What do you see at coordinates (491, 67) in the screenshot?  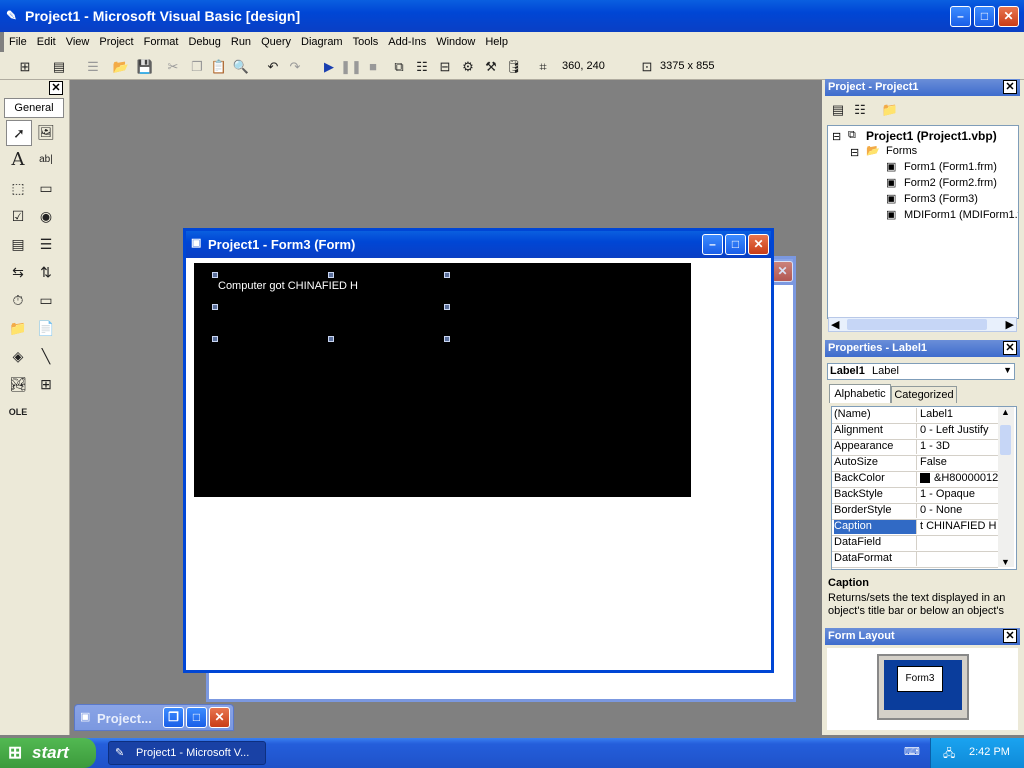 I see `toolbox-icon: ⚒` at bounding box center [491, 67].